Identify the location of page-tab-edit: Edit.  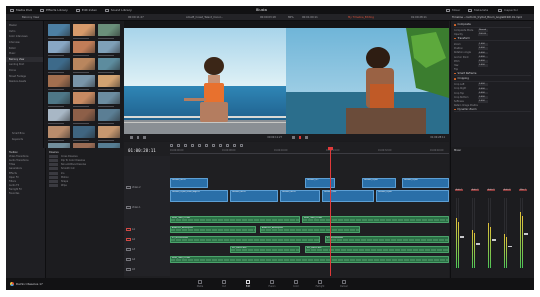
(248, 284).